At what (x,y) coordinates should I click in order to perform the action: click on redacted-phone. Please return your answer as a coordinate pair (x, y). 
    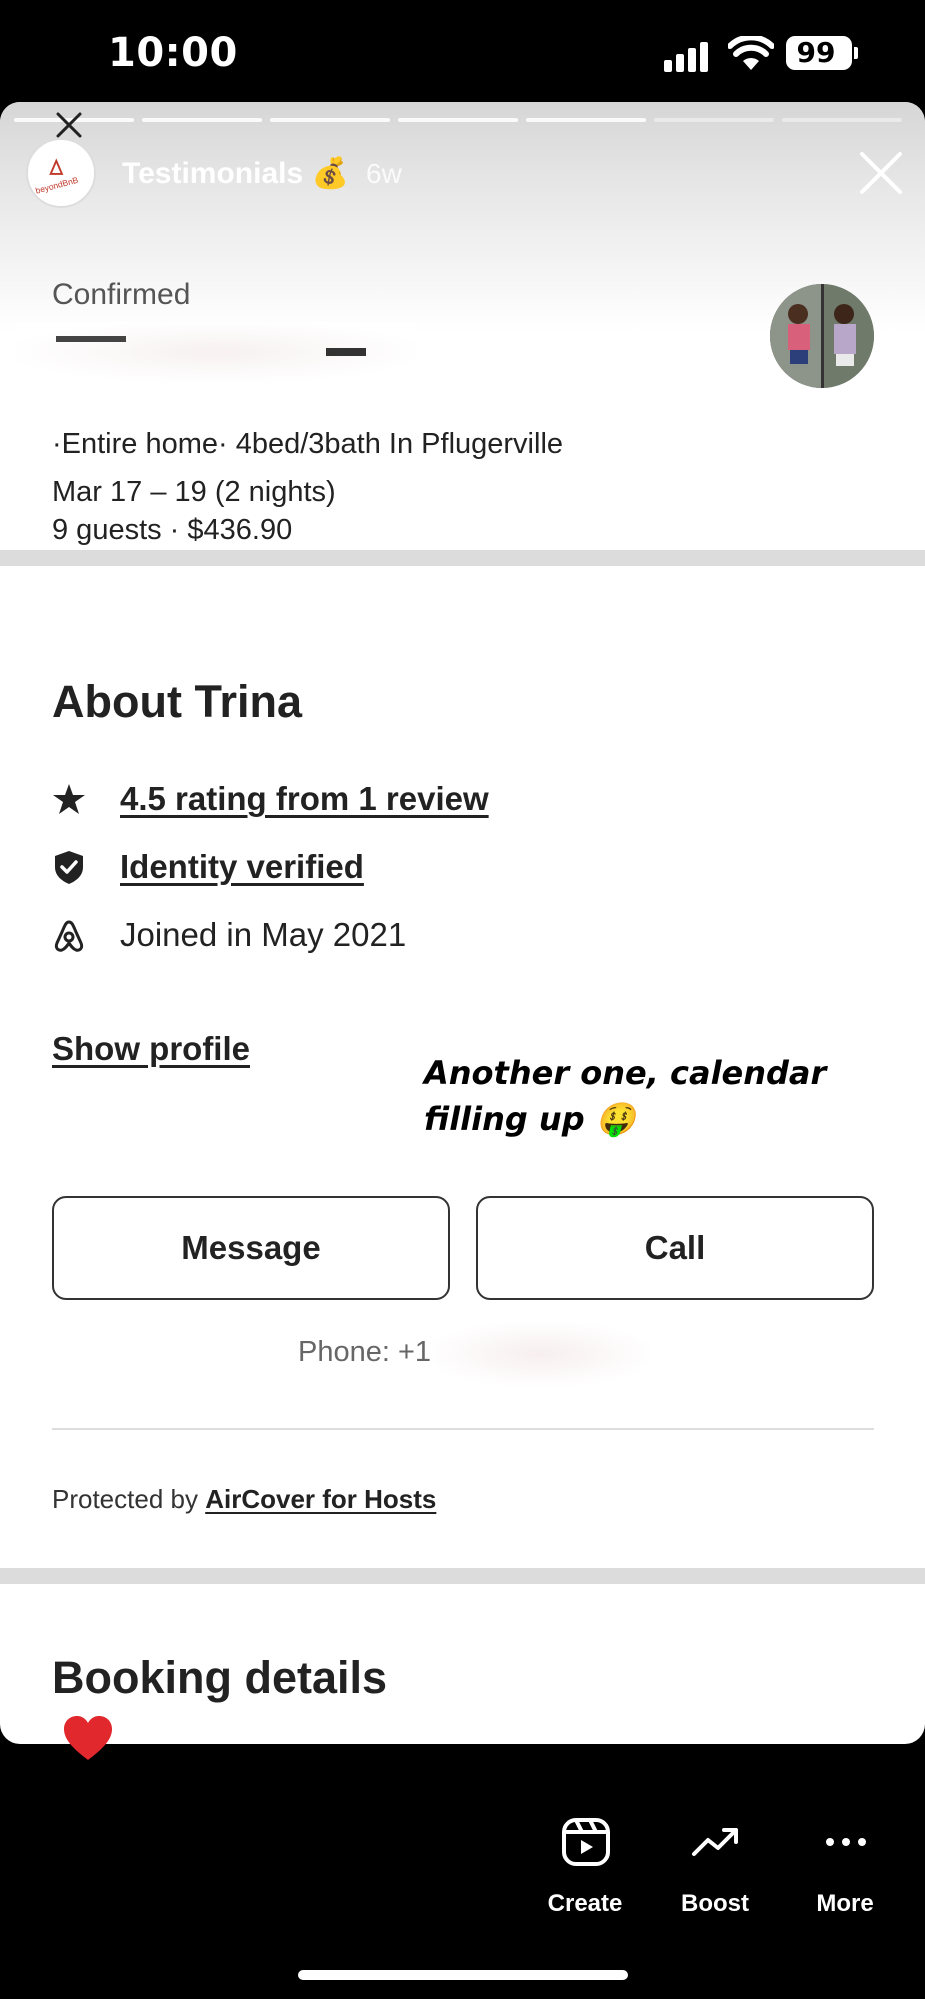
    Looking at the image, I should click on (540, 1354).